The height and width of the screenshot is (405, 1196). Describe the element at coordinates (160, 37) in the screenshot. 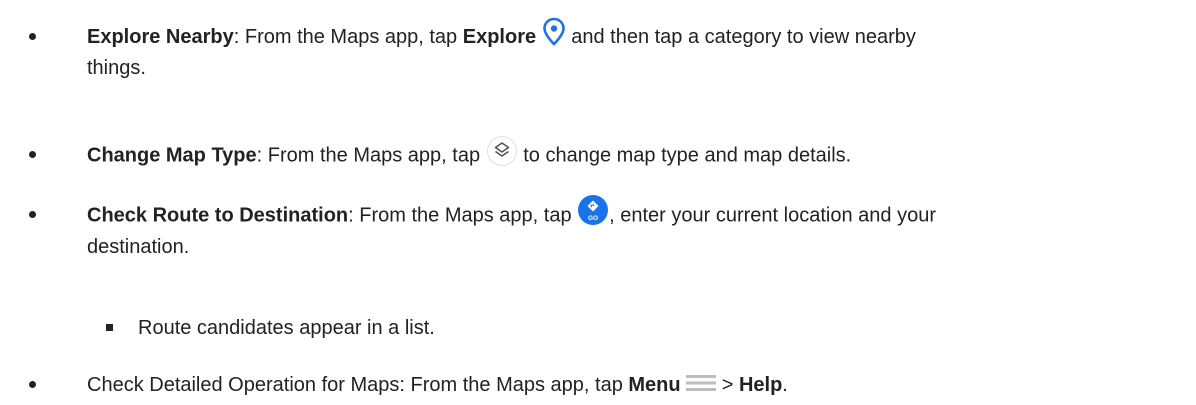

I see `item-title: Explore Nearby` at that location.